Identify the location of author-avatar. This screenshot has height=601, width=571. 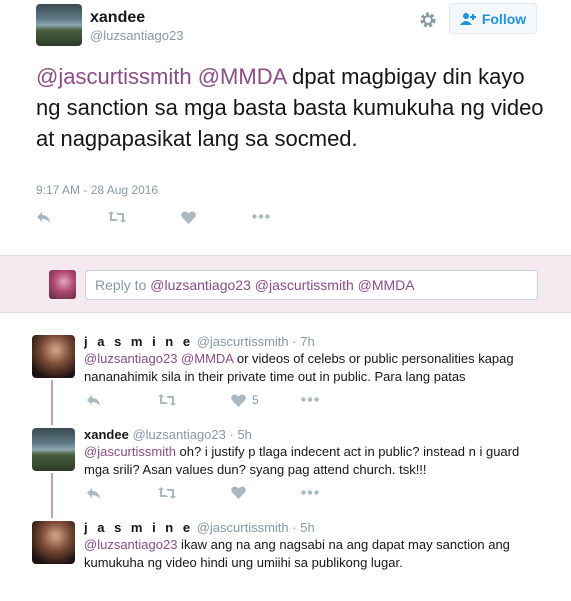
(59, 25).